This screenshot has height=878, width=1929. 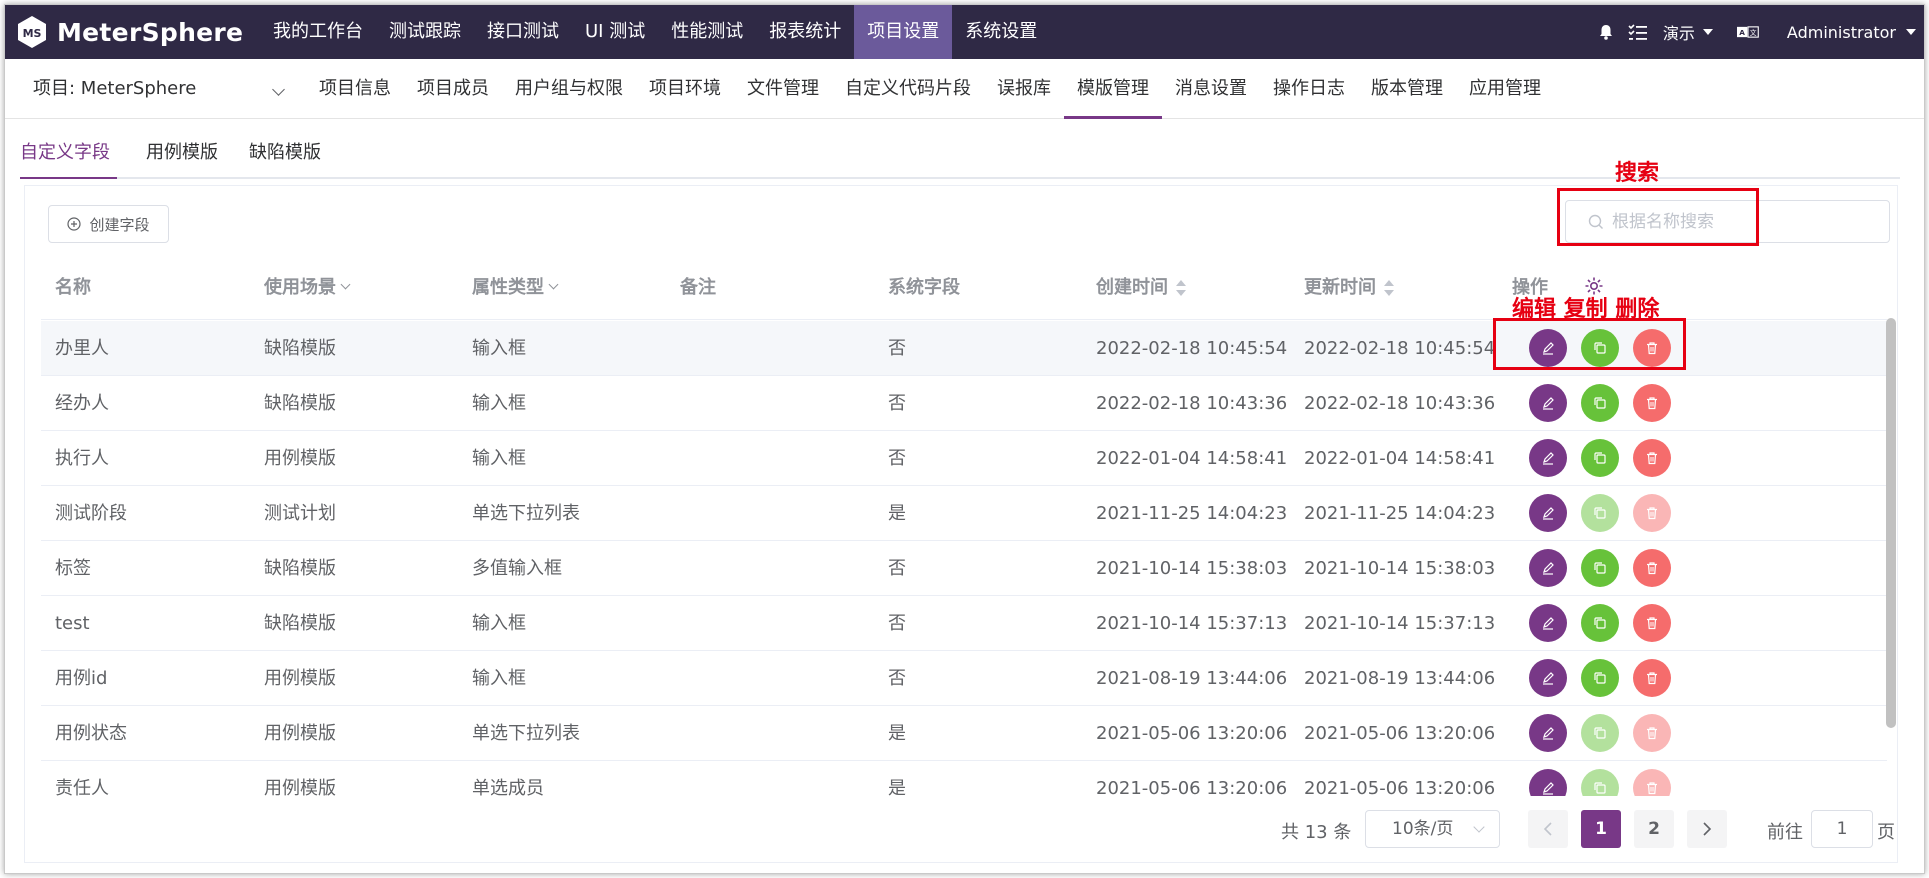 What do you see at coordinates (1001, 32) in the screenshot?
I see `topnav-system-settings: 系统设置` at bounding box center [1001, 32].